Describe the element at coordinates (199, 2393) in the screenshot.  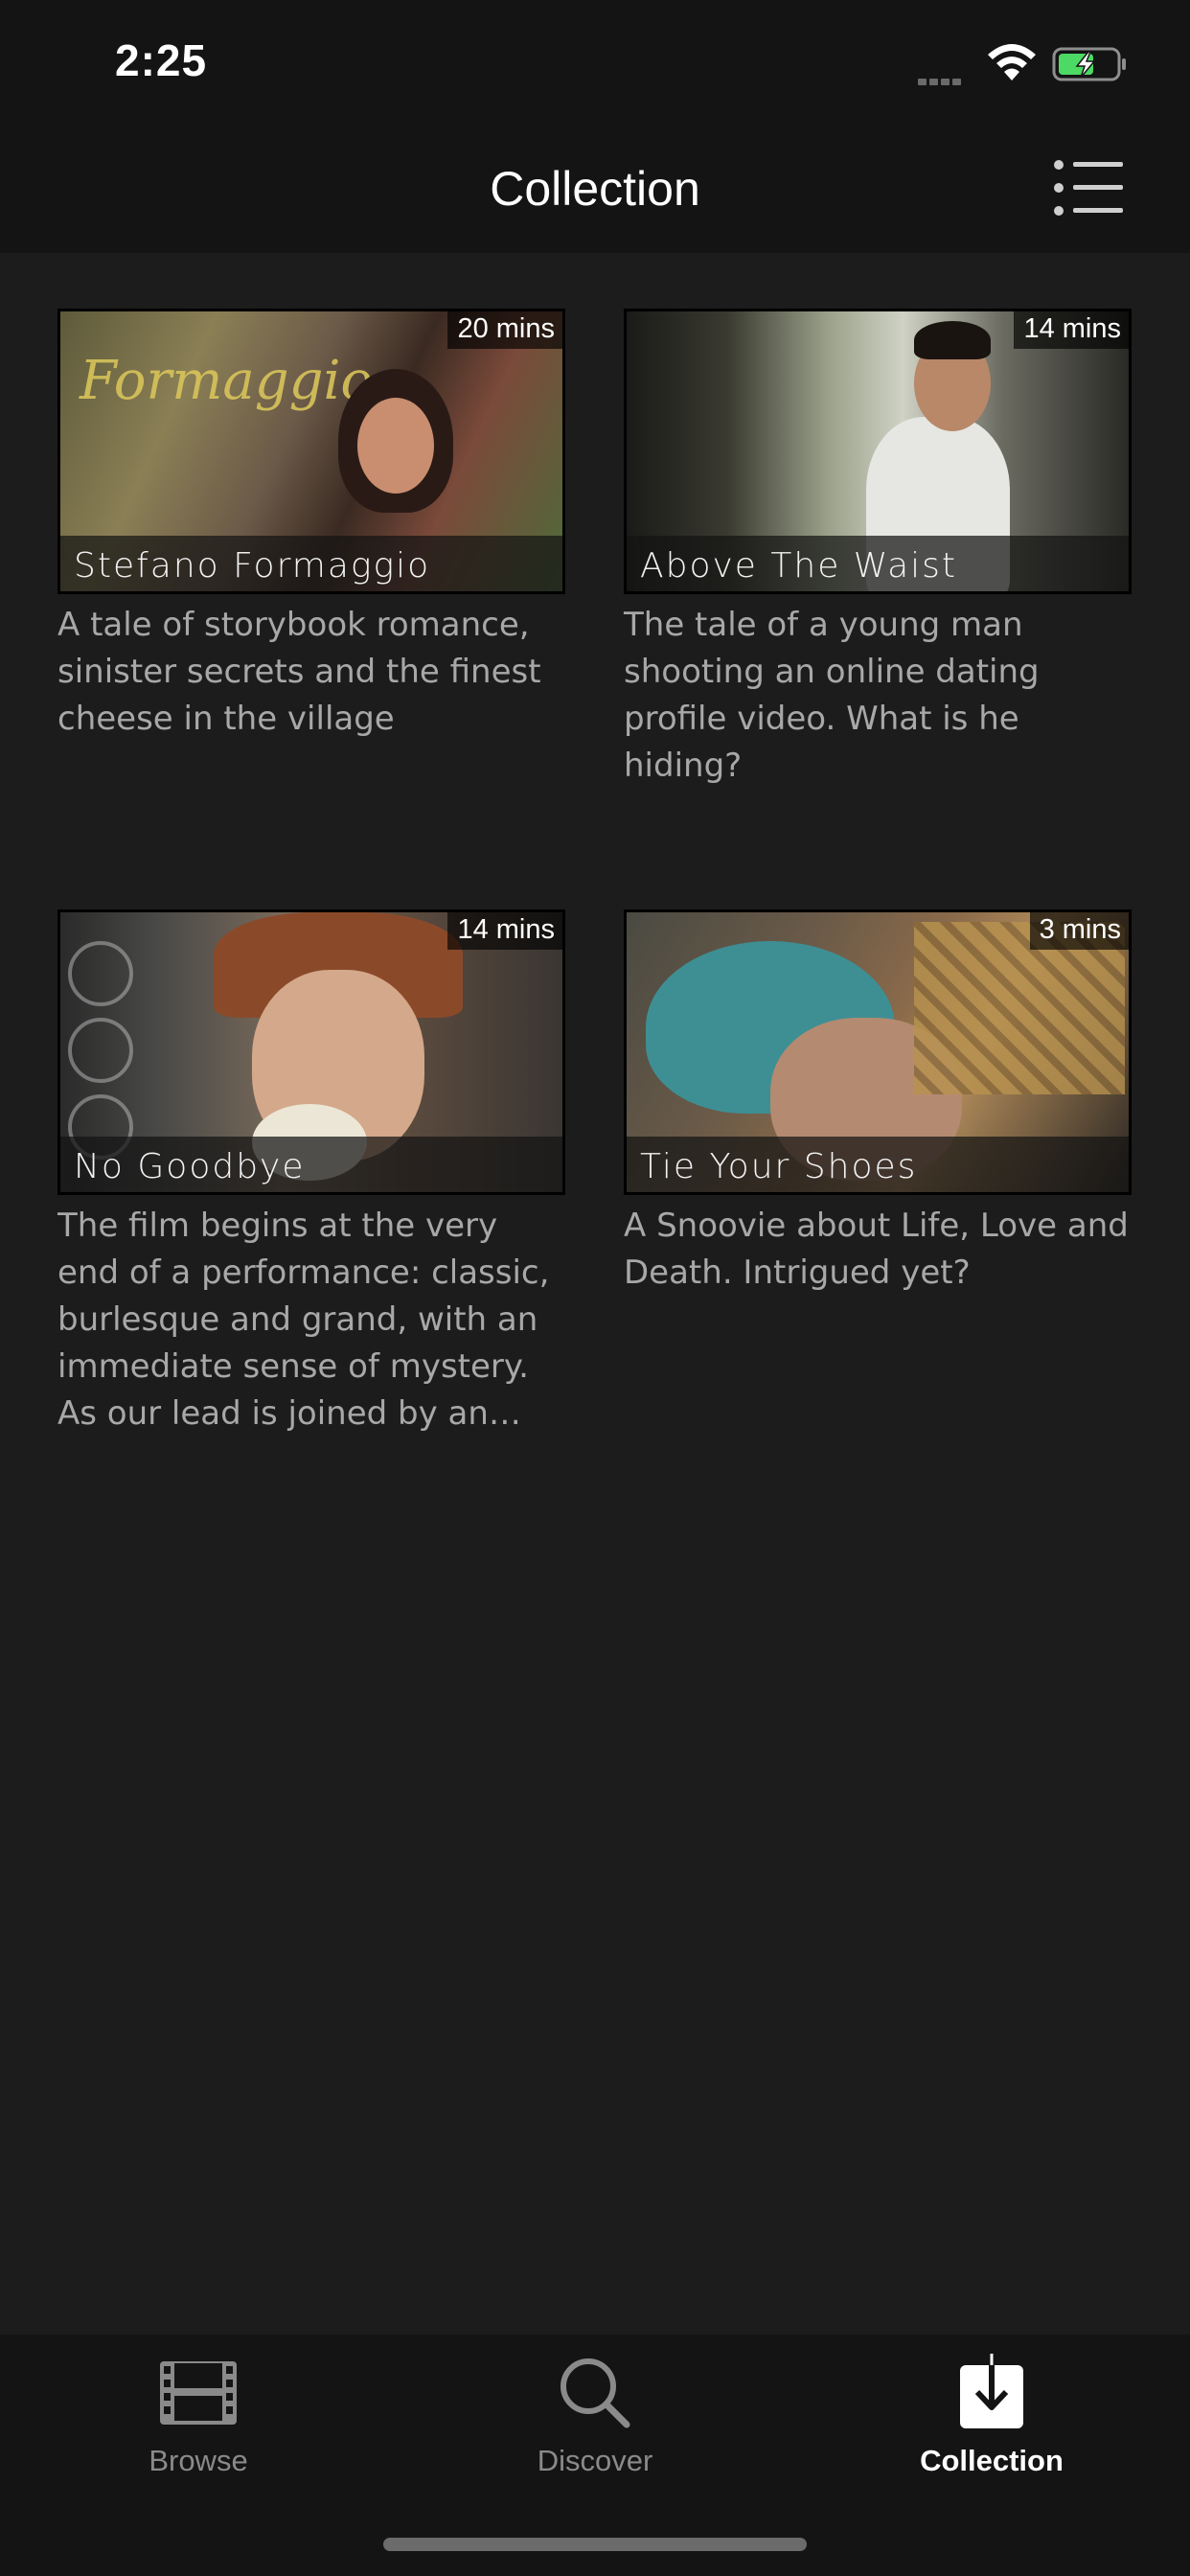
I see `film-icon` at that location.